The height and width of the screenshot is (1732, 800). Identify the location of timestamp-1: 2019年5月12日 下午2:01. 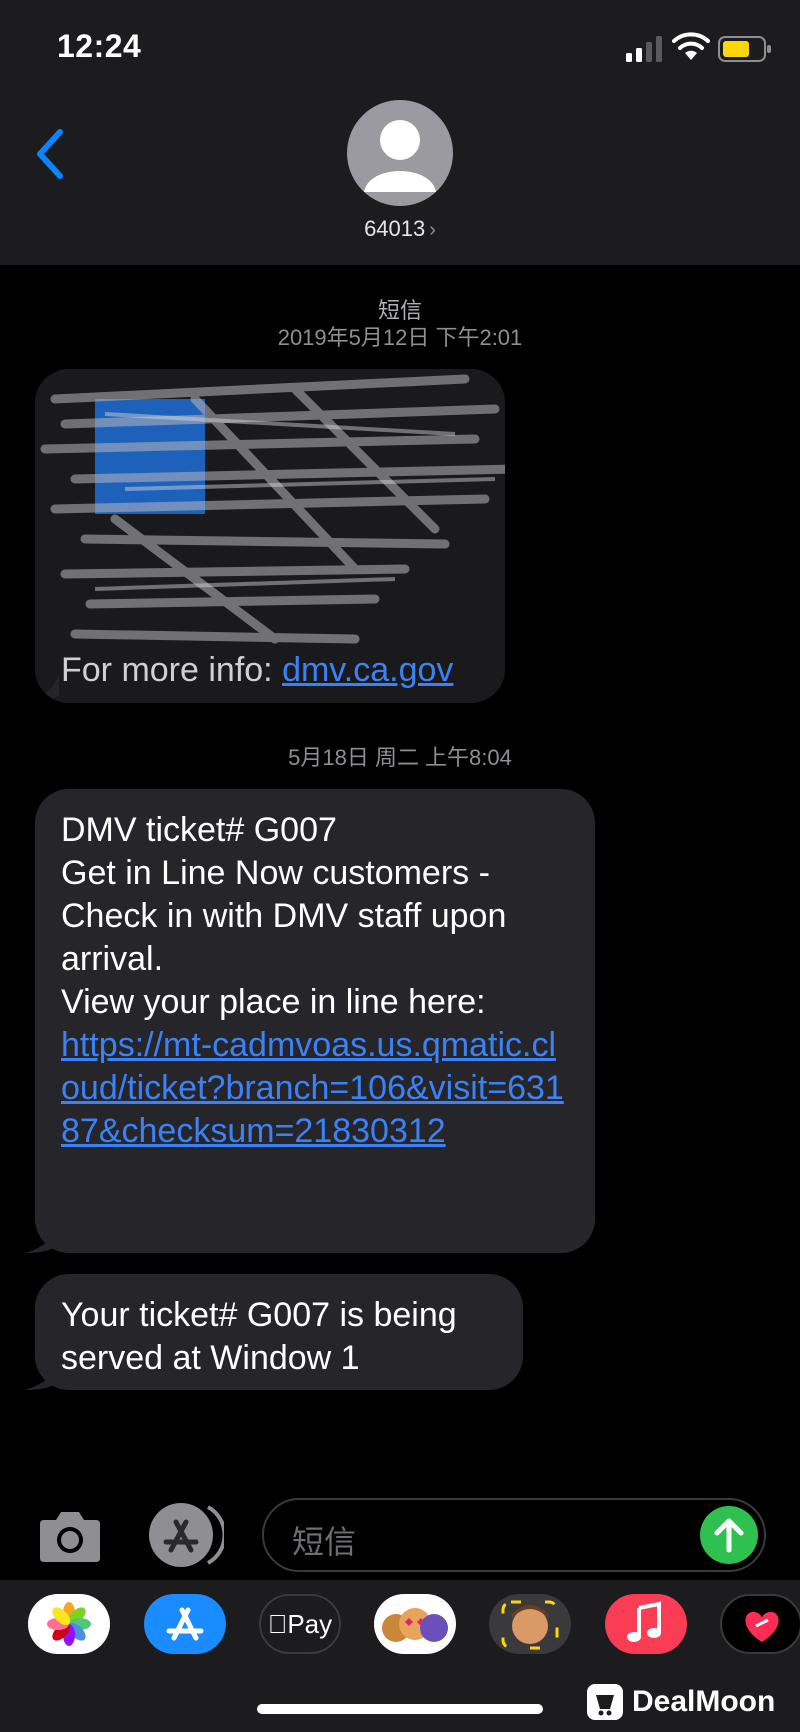
(400, 337).